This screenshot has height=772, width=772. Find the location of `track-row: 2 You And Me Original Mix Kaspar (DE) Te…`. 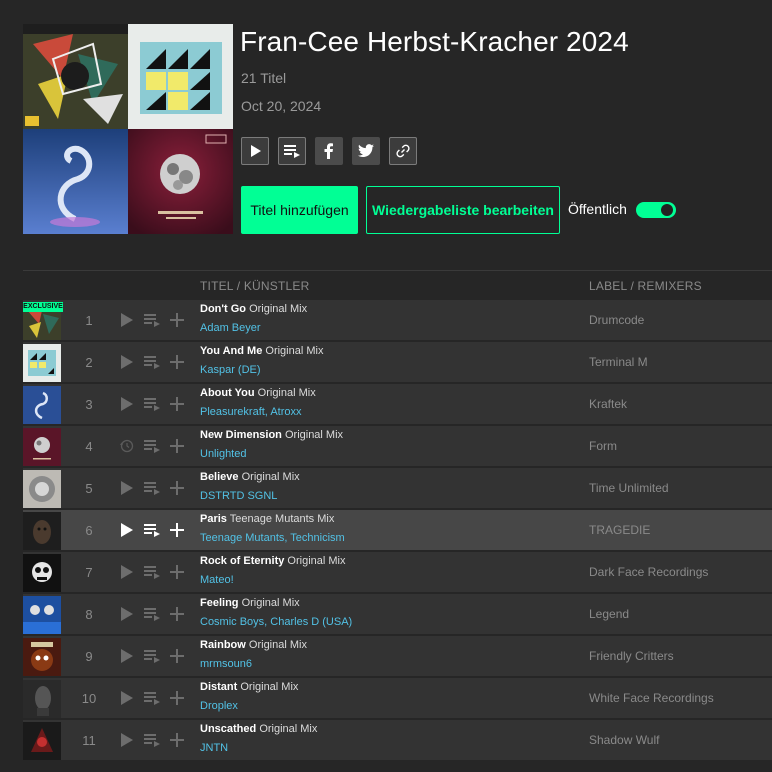

track-row: 2 You And Me Original Mix Kaspar (DE) Te… is located at coordinates (397, 362).